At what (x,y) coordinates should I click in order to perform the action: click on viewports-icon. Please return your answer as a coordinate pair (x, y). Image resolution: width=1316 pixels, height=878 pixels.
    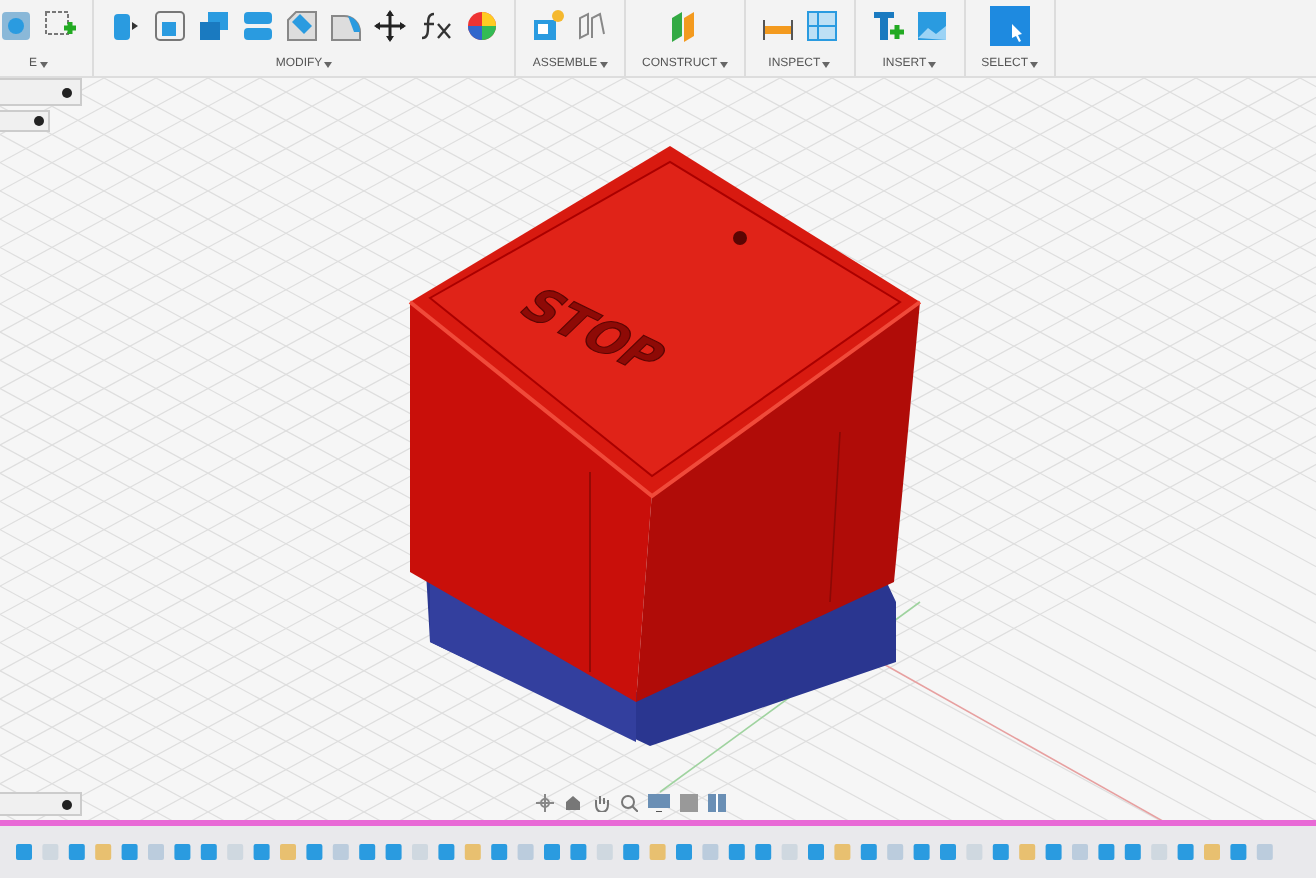
    Looking at the image, I should click on (717, 803).